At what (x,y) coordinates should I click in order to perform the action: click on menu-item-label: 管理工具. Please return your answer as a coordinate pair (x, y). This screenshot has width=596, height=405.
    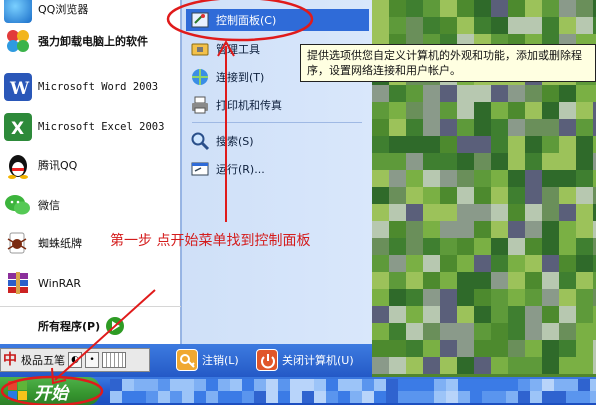
    Looking at the image, I should click on (238, 49).